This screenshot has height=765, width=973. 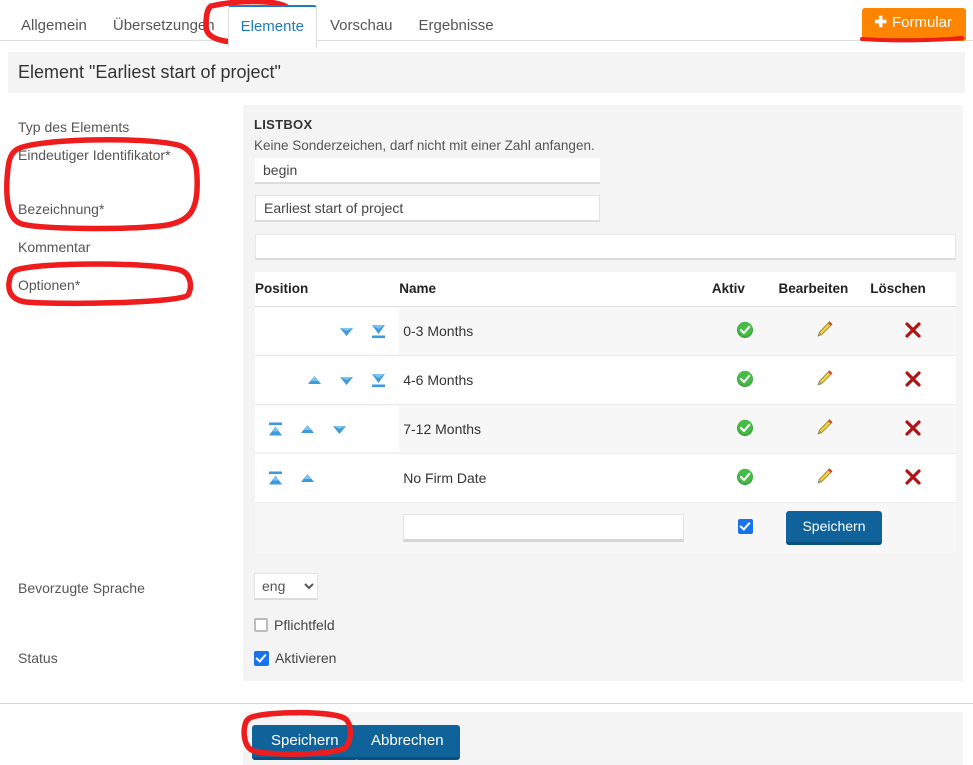 What do you see at coordinates (286, 586) in the screenshot?
I see `preferred-language-select: eng` at bounding box center [286, 586].